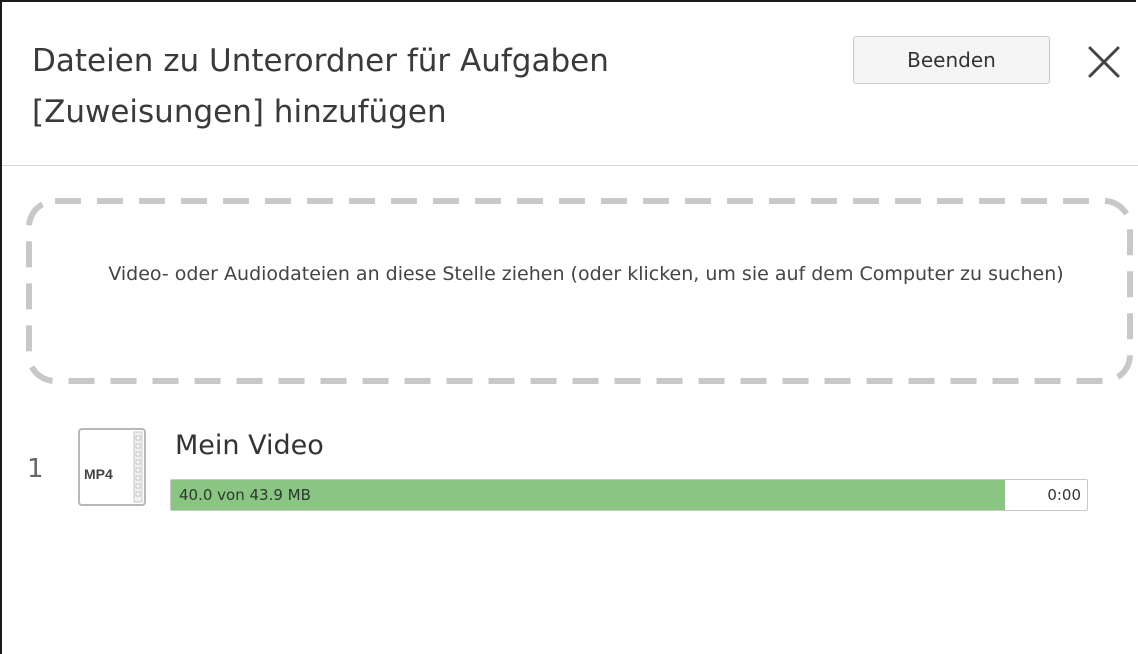  What do you see at coordinates (1064, 495) in the screenshot?
I see `upload-time: 0:00` at bounding box center [1064, 495].